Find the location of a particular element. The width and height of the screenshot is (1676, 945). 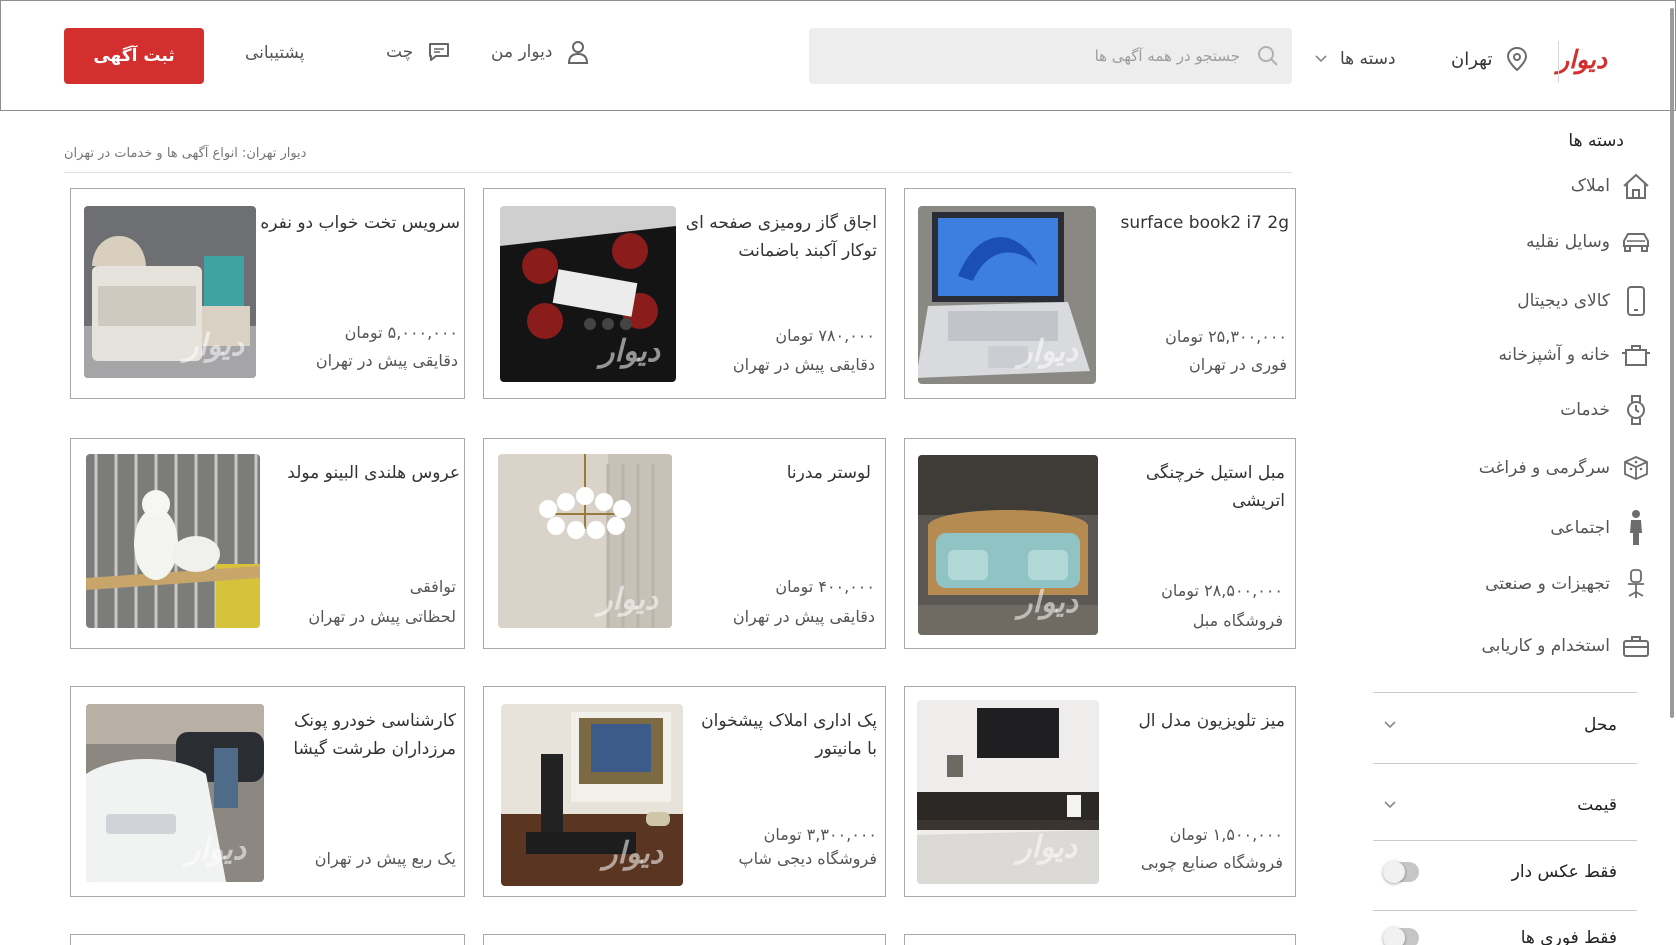

ad-title: مبل استیل خرچنگی اتریشی is located at coordinates (1215, 487).